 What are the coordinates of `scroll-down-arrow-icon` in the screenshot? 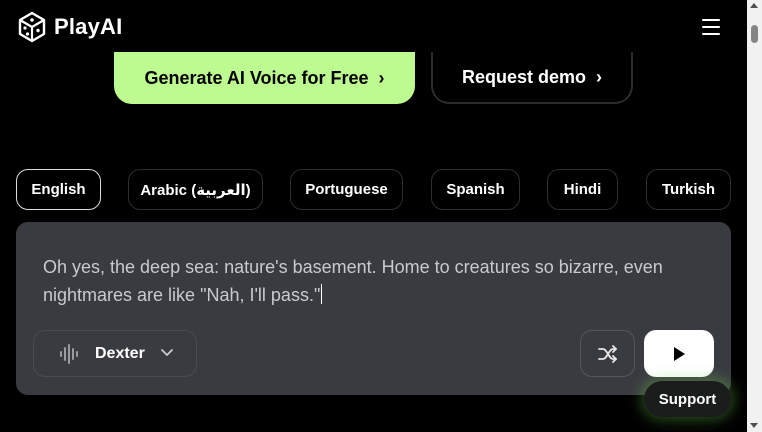 It's located at (754, 425).